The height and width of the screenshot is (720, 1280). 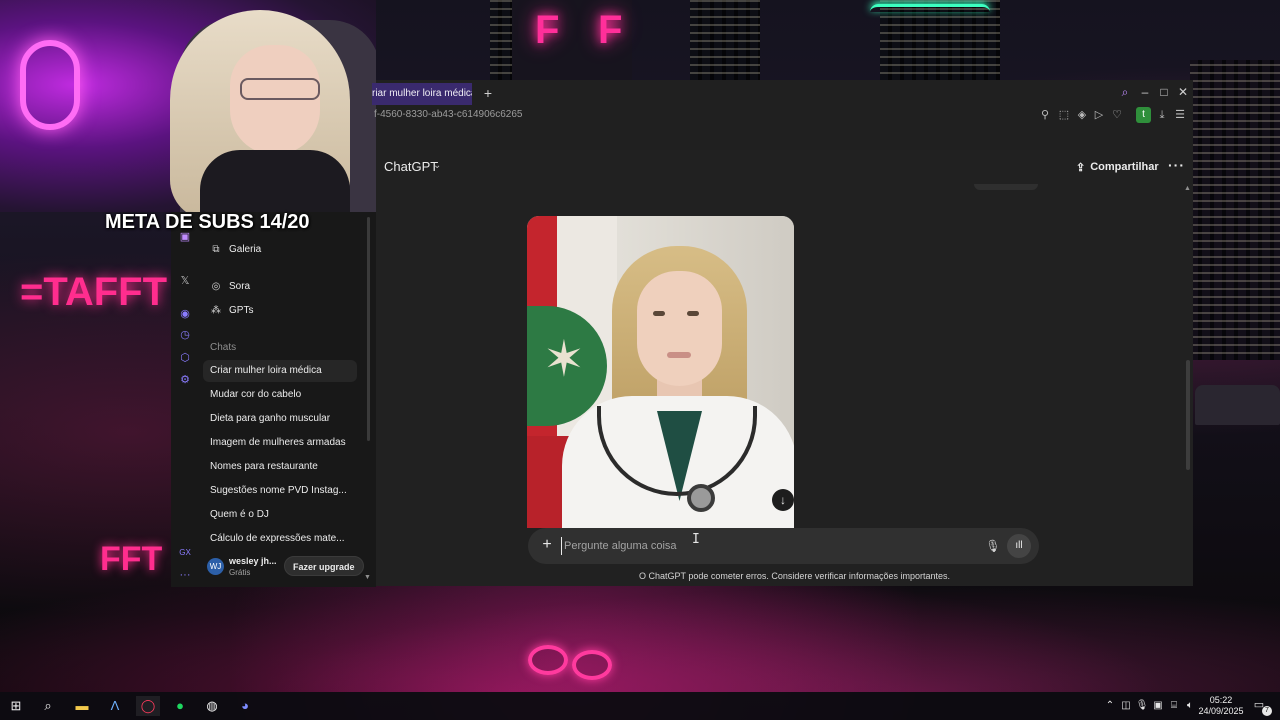 What do you see at coordinates (185, 575) in the screenshot?
I see `more-icon: ···` at bounding box center [185, 575].